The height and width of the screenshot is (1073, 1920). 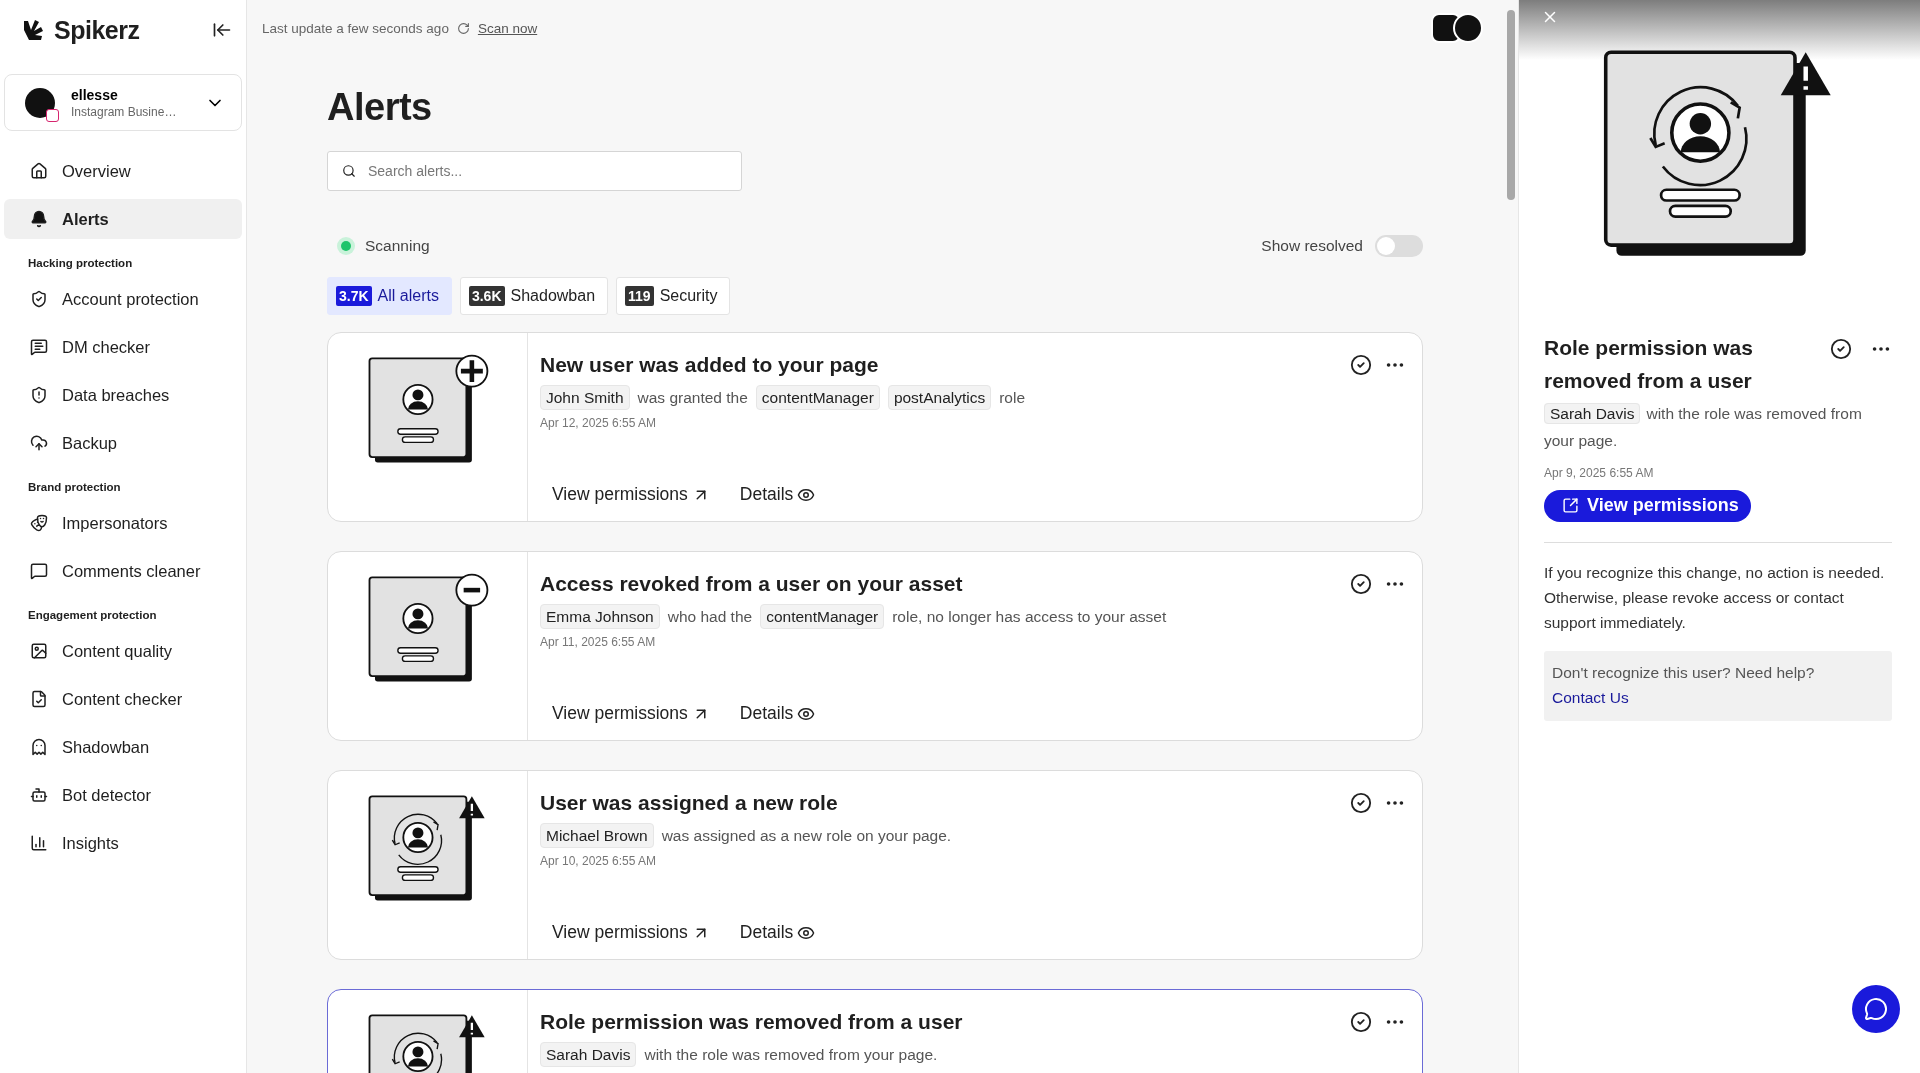 What do you see at coordinates (123, 843) in the screenshot?
I see `nav-item: Insights` at bounding box center [123, 843].